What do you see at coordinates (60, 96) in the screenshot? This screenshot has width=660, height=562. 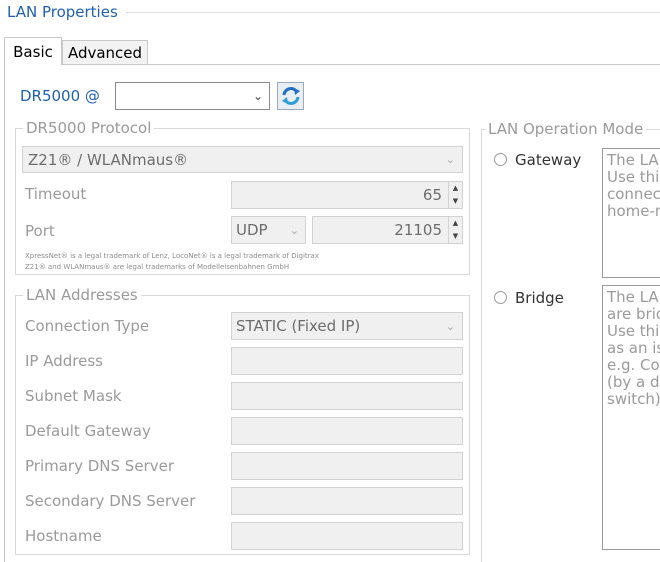 I see `device-label: DR5000 @` at bounding box center [60, 96].